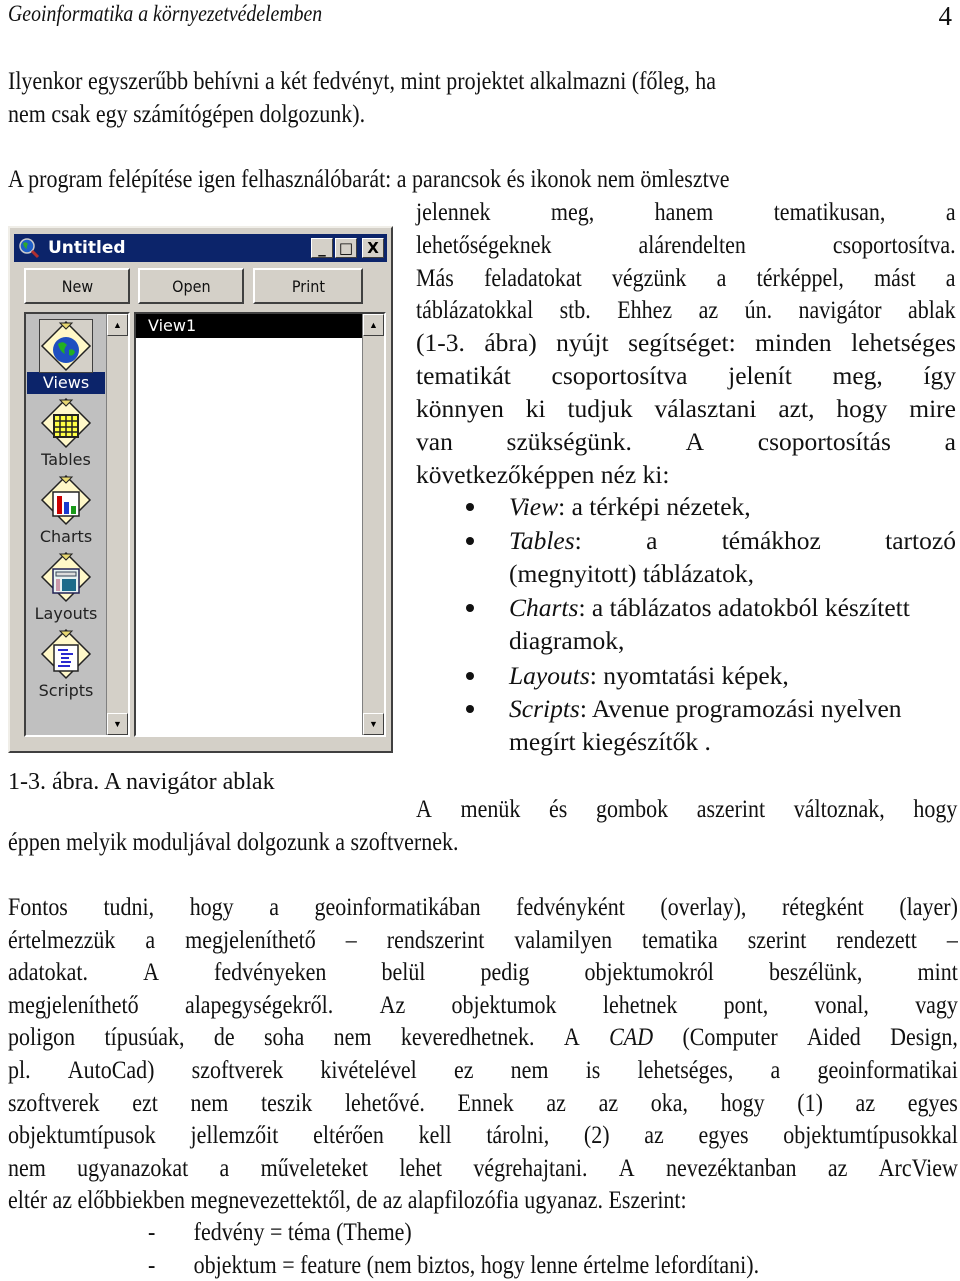  I want to click on word: szoftverek, so click(54, 1102).